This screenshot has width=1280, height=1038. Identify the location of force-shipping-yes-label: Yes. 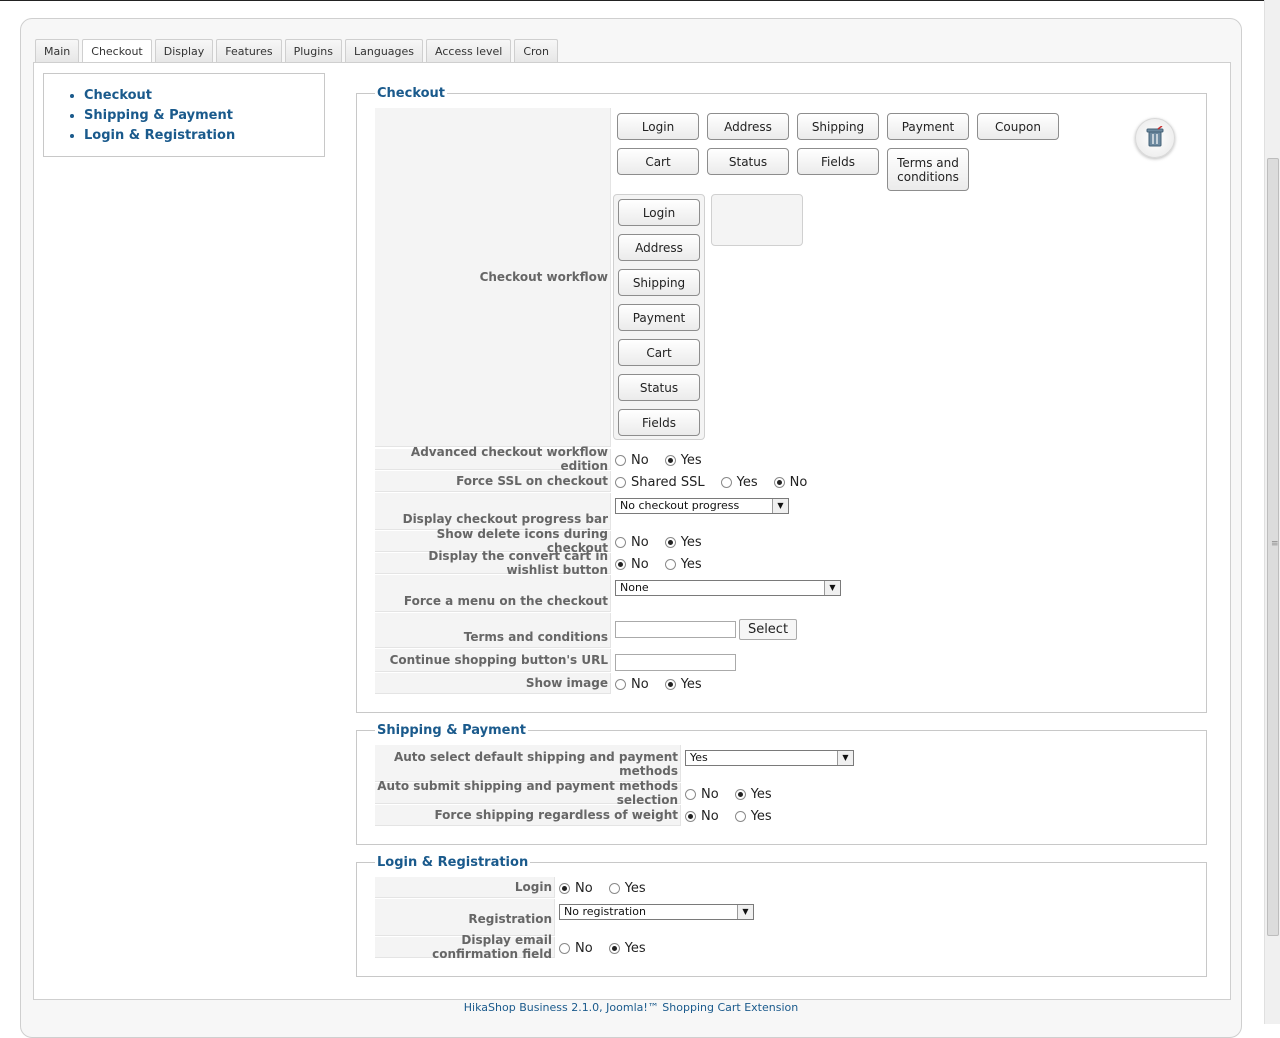
(761, 816).